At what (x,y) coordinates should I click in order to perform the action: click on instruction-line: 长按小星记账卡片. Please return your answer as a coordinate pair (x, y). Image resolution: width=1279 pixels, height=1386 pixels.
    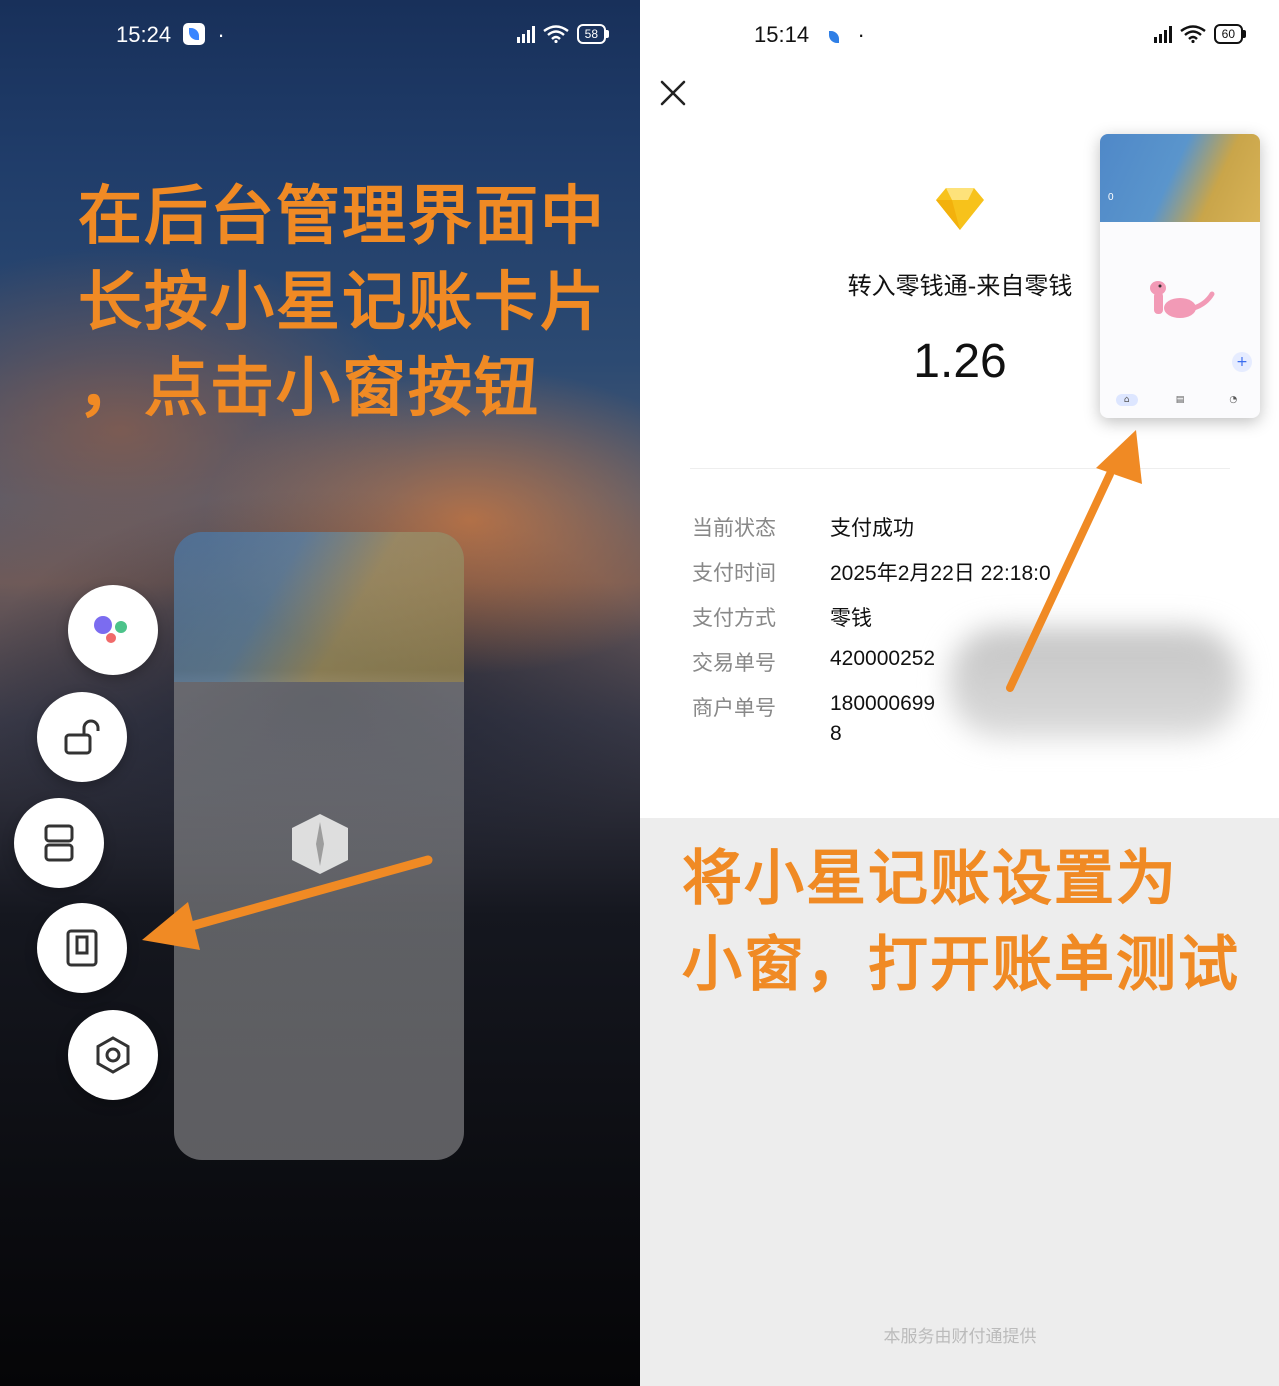
    Looking at the image, I should click on (342, 303).